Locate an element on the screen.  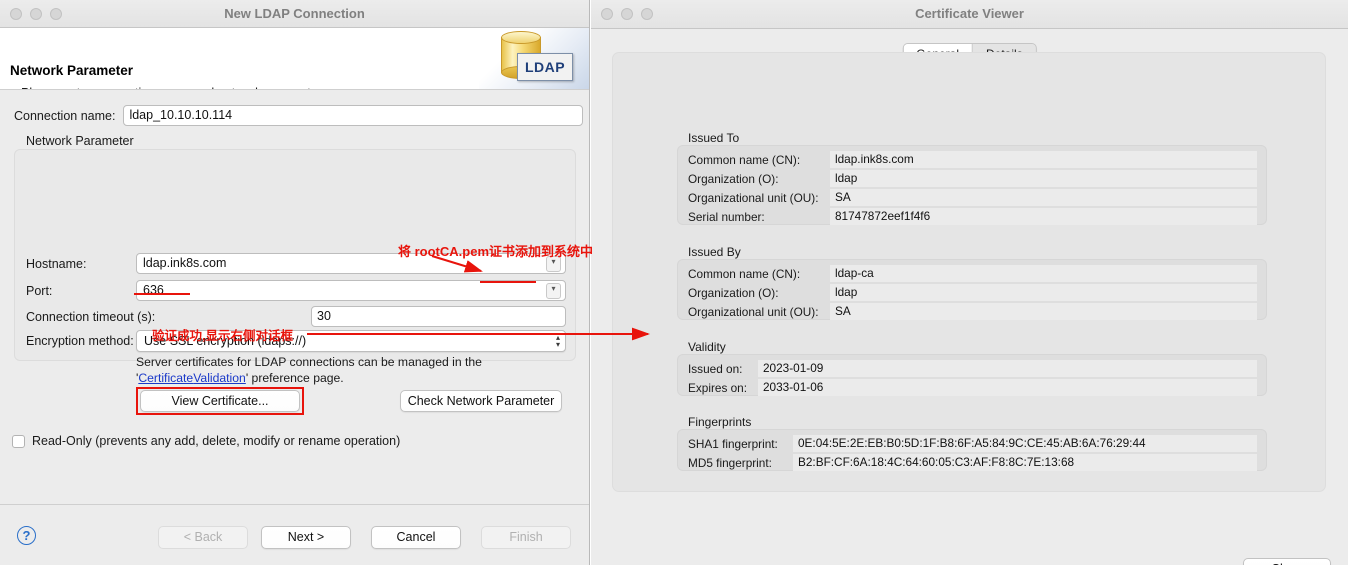
key-sha1-fingerprint: SHA1 fingerprint: is located at coordinates (733, 443).